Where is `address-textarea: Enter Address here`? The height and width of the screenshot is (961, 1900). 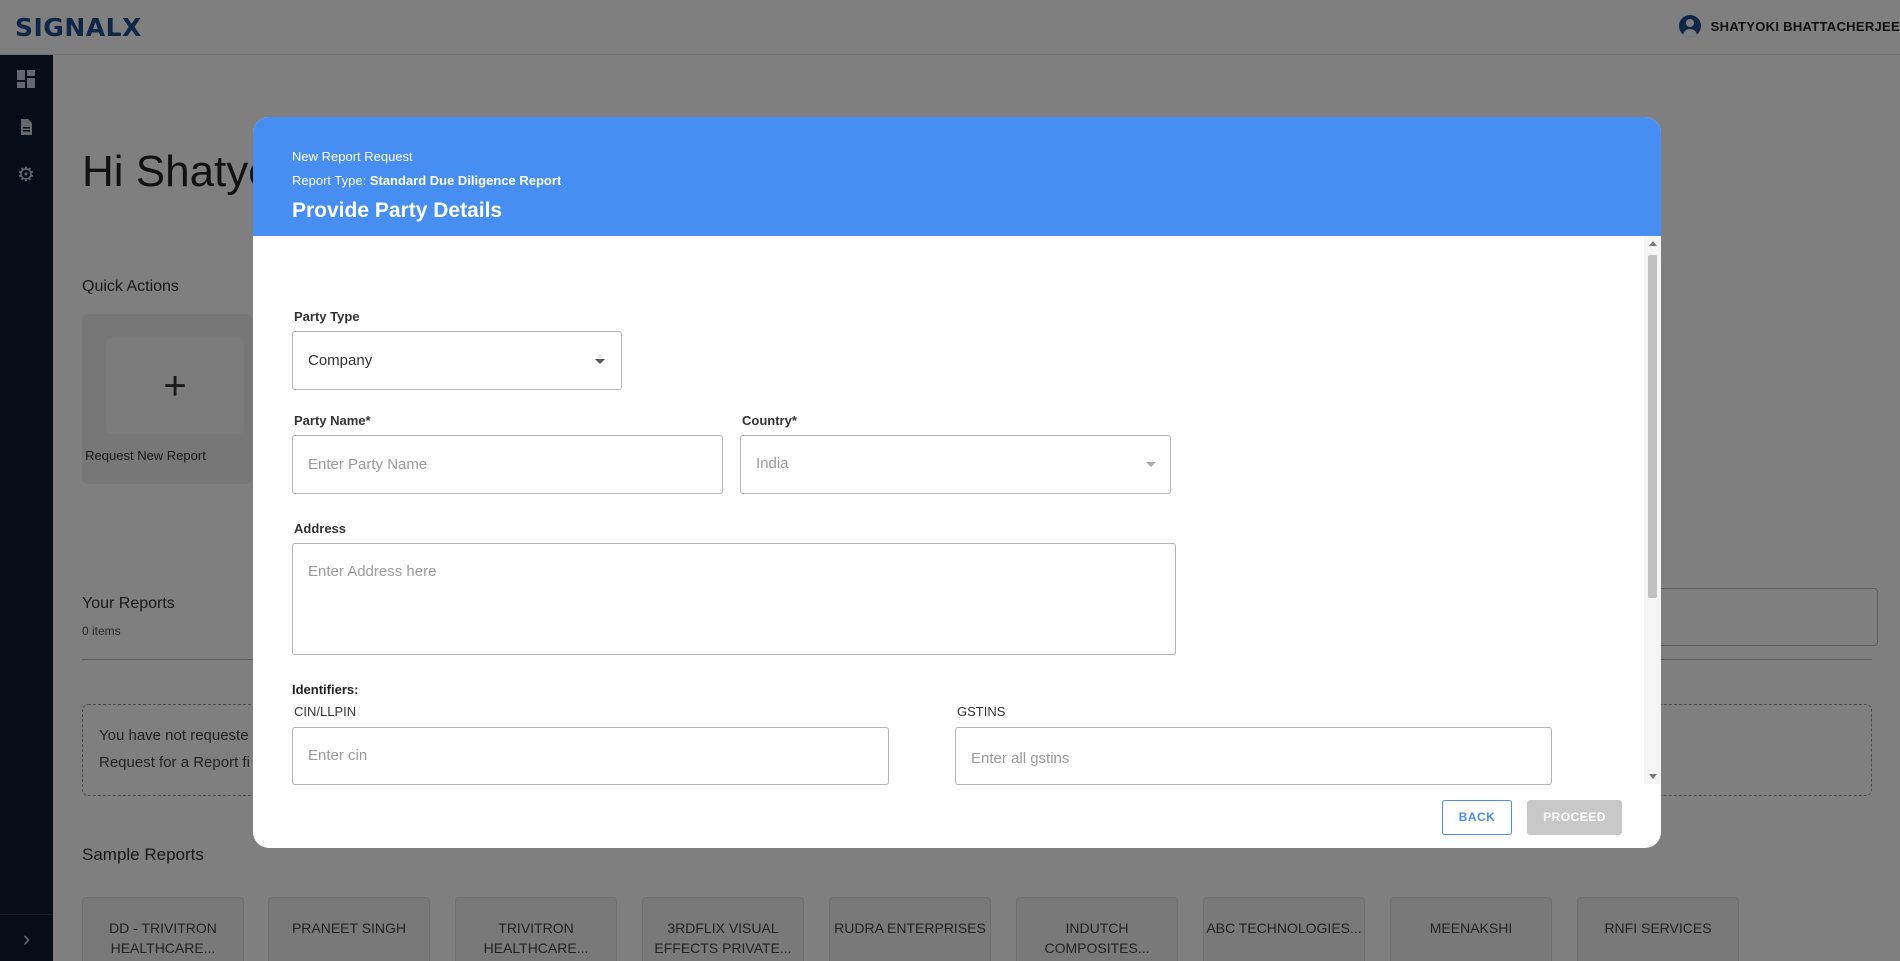
address-textarea: Enter Address here is located at coordinates (734, 599).